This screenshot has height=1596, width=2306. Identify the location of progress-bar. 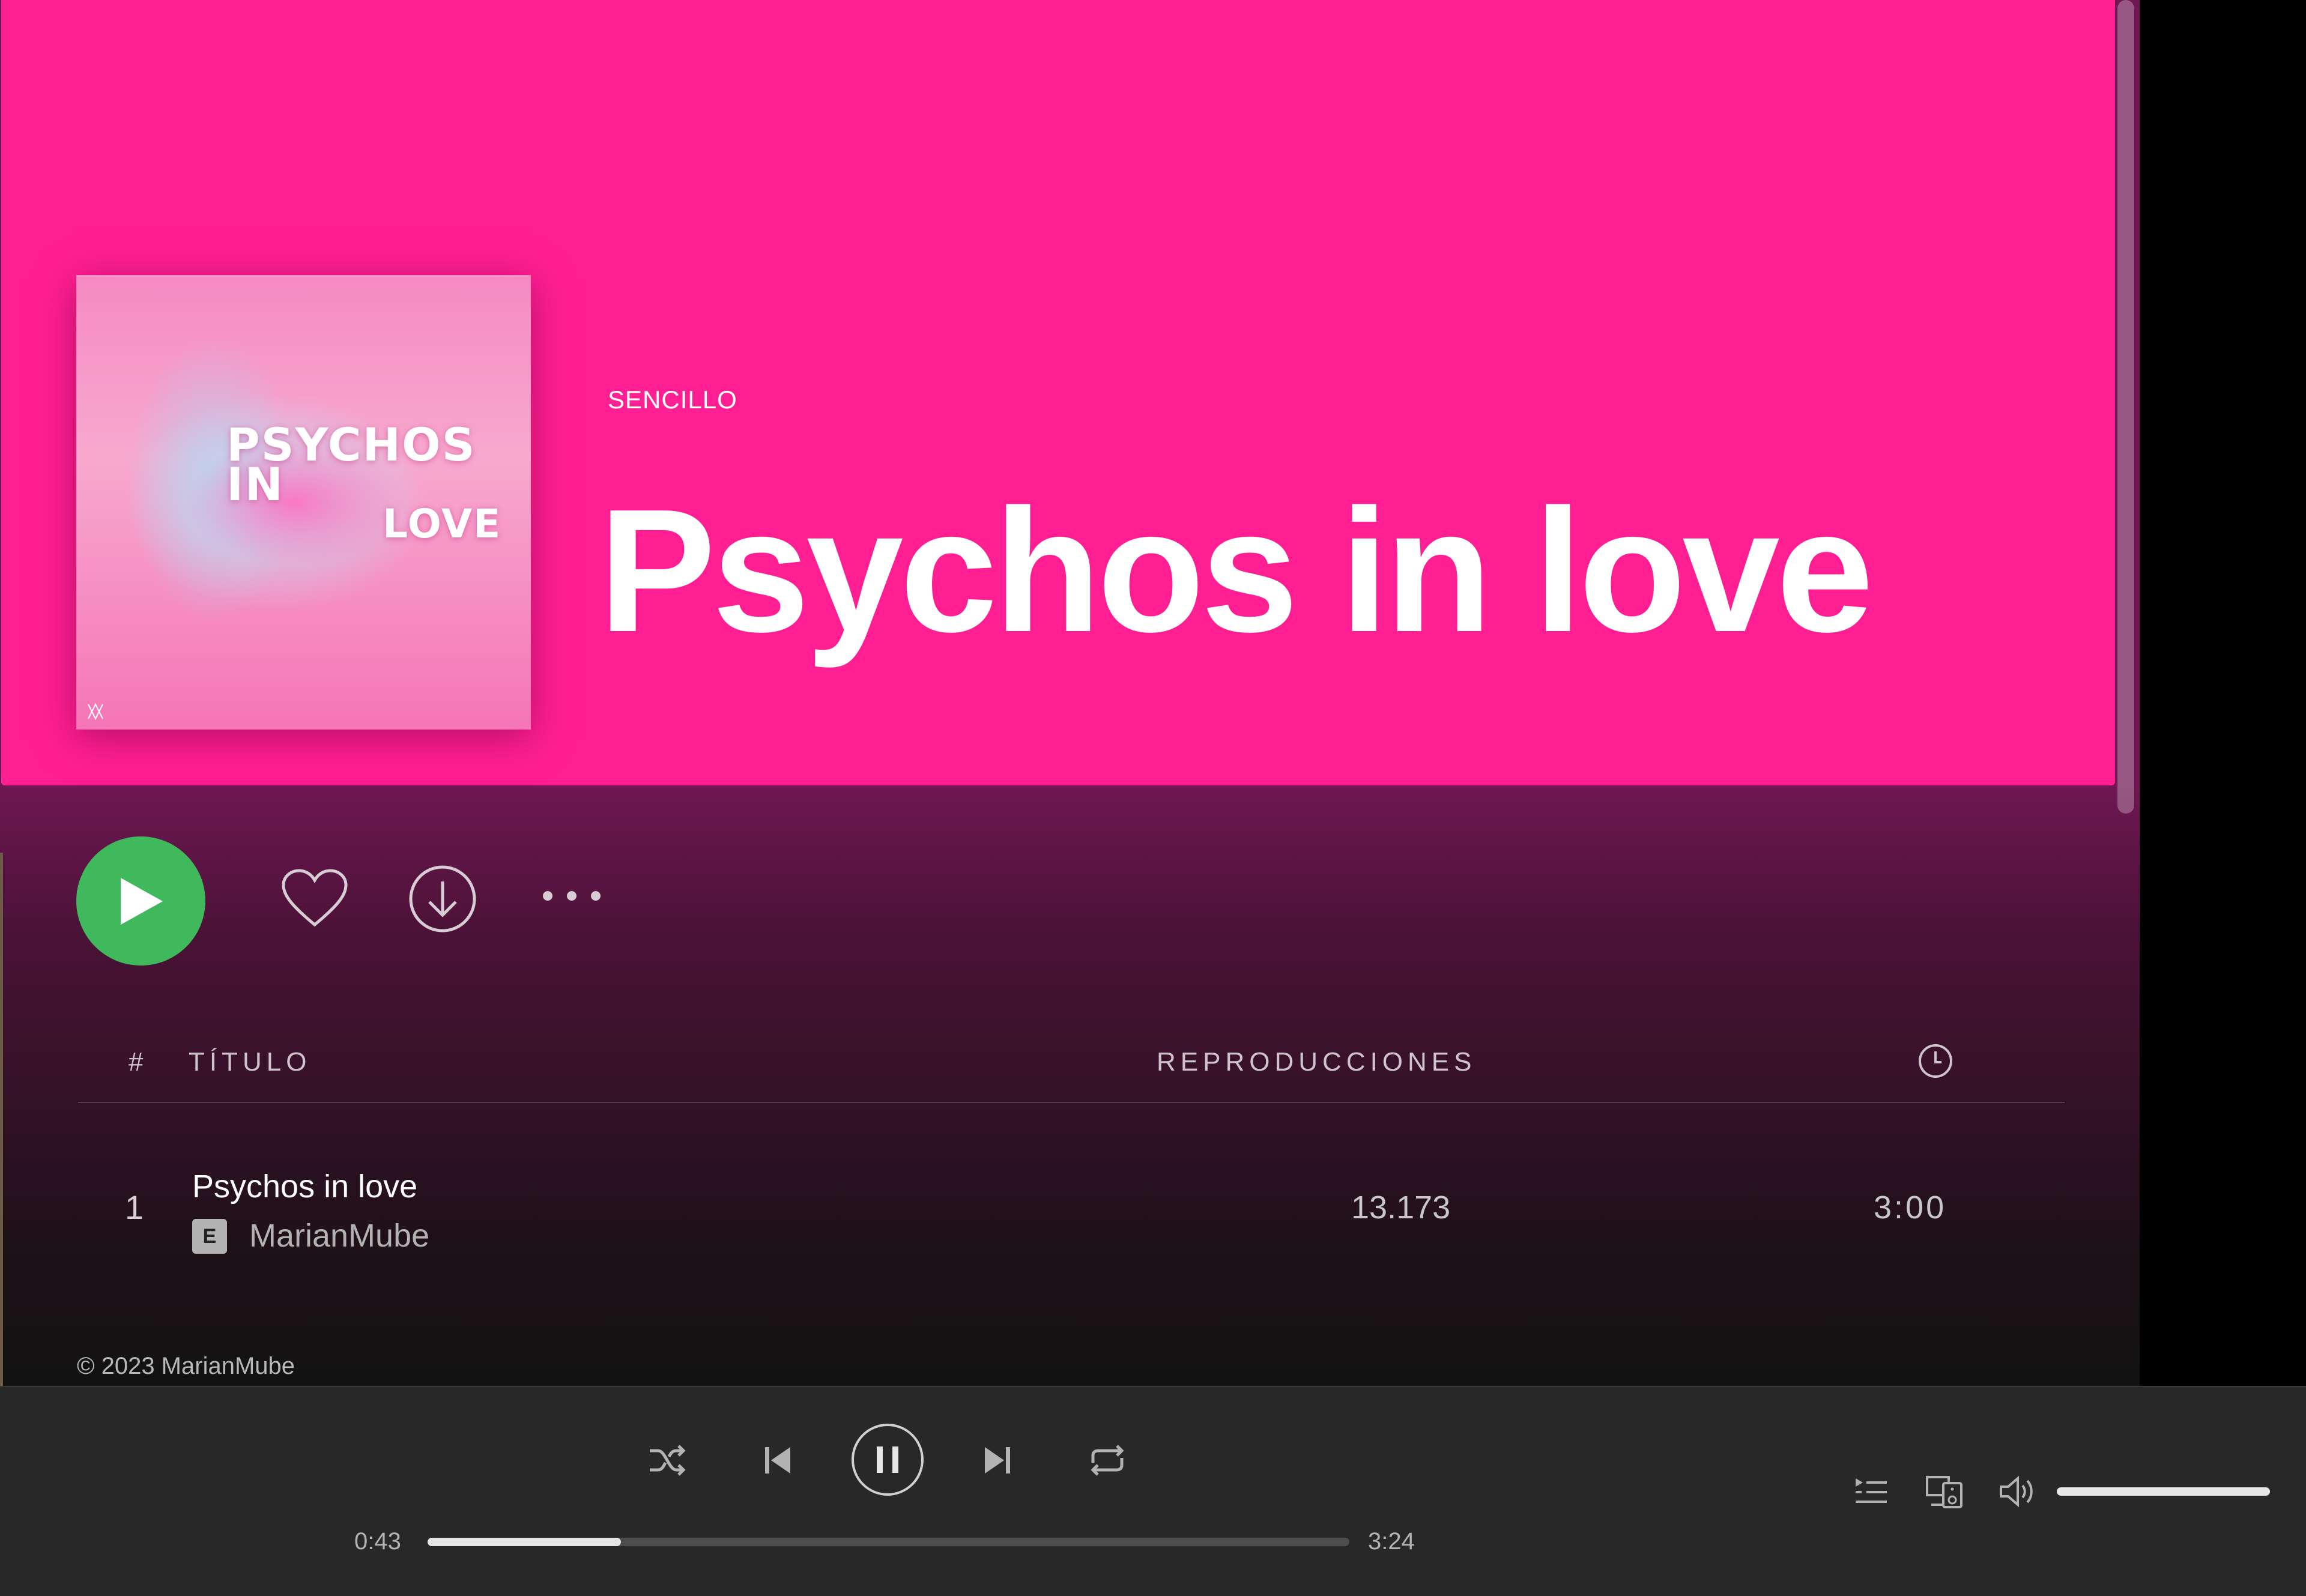
(888, 1542).